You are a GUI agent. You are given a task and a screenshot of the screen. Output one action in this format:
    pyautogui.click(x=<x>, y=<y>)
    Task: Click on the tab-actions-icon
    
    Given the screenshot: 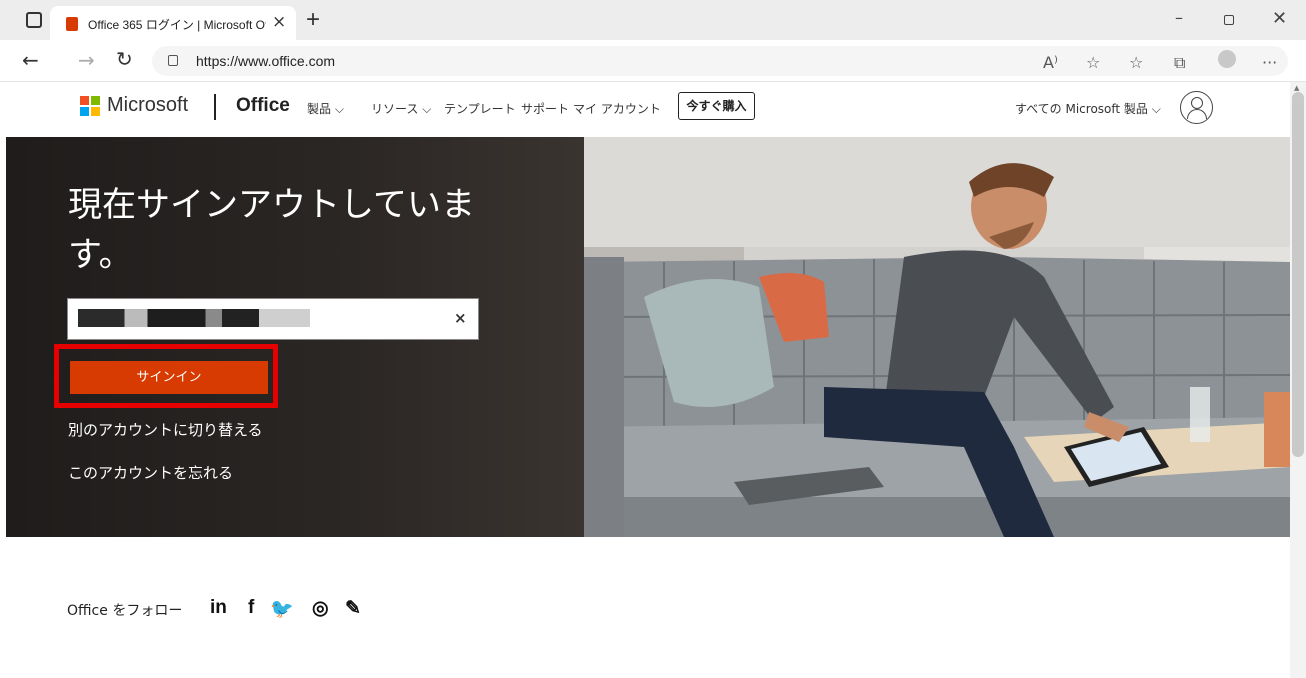 What is the action you would take?
    pyautogui.click(x=34, y=20)
    